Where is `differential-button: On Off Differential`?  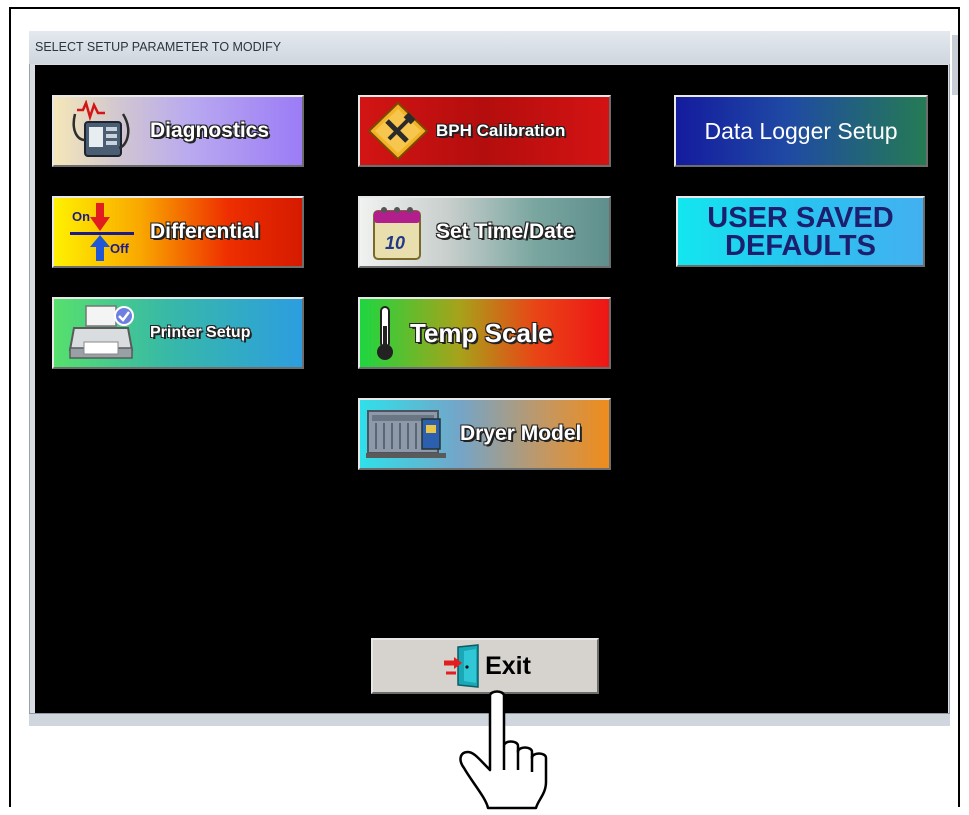
differential-button: On Off Differential is located at coordinates (178, 232).